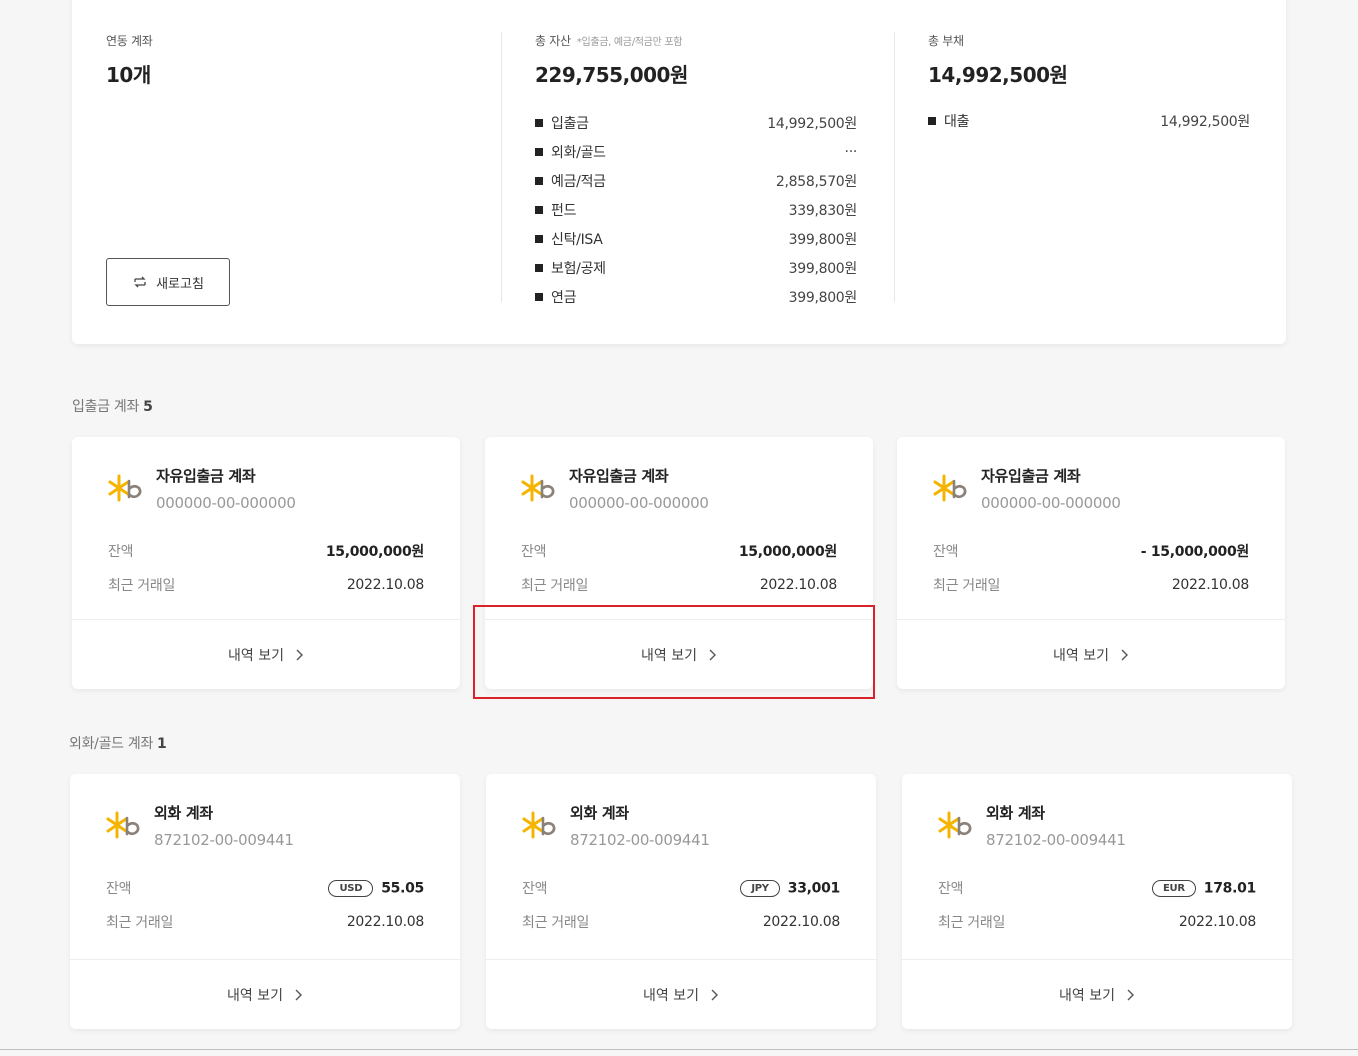 The width and height of the screenshot is (1358, 1056). I want to click on assets-item-pension: 연금 399,800원, so click(696, 296).